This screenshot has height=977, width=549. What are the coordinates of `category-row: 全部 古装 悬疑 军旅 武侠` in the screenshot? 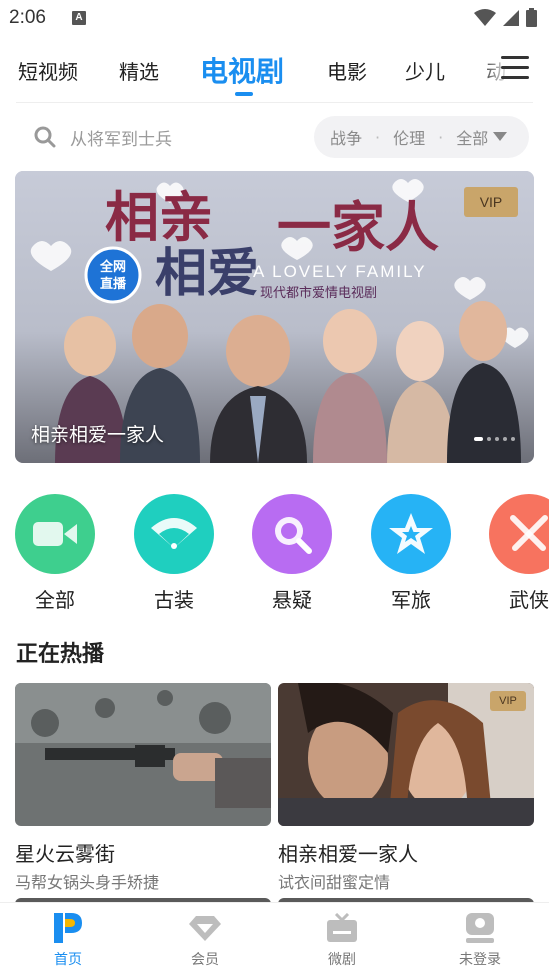 It's located at (274, 554).